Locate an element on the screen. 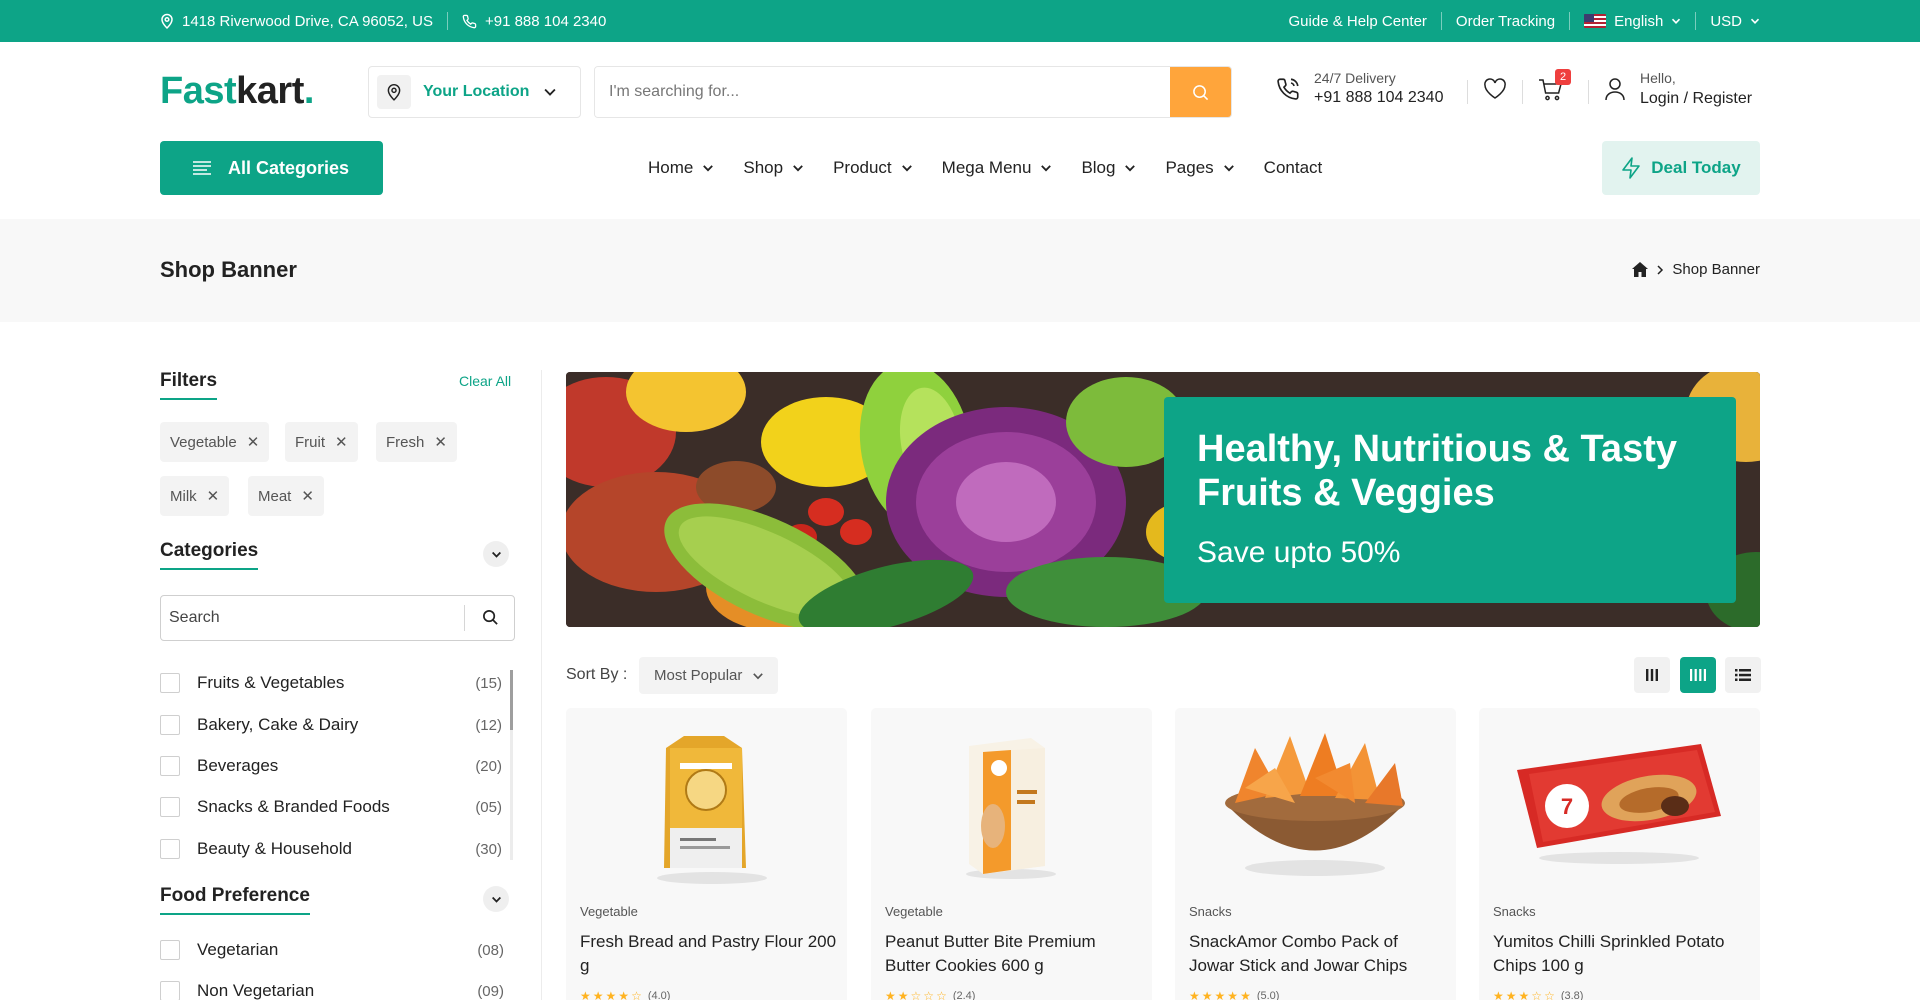  location-selector: Your Location is located at coordinates (474, 92).